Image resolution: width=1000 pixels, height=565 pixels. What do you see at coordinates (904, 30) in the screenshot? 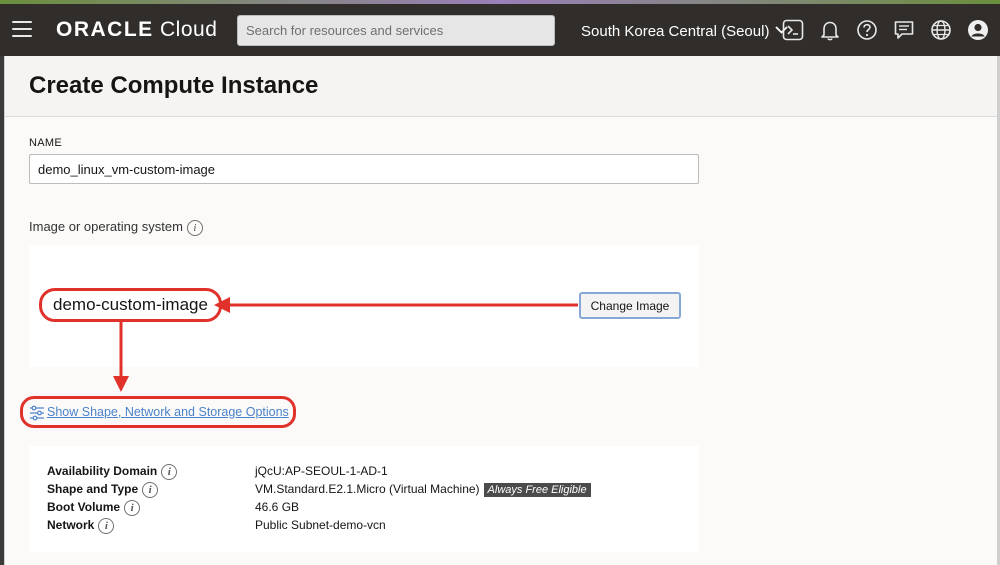
I see `chat-icon` at bounding box center [904, 30].